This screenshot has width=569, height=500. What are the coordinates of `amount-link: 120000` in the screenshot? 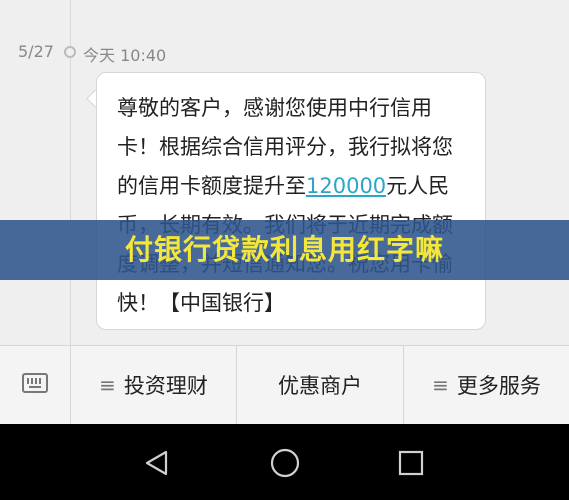 It's located at (346, 186).